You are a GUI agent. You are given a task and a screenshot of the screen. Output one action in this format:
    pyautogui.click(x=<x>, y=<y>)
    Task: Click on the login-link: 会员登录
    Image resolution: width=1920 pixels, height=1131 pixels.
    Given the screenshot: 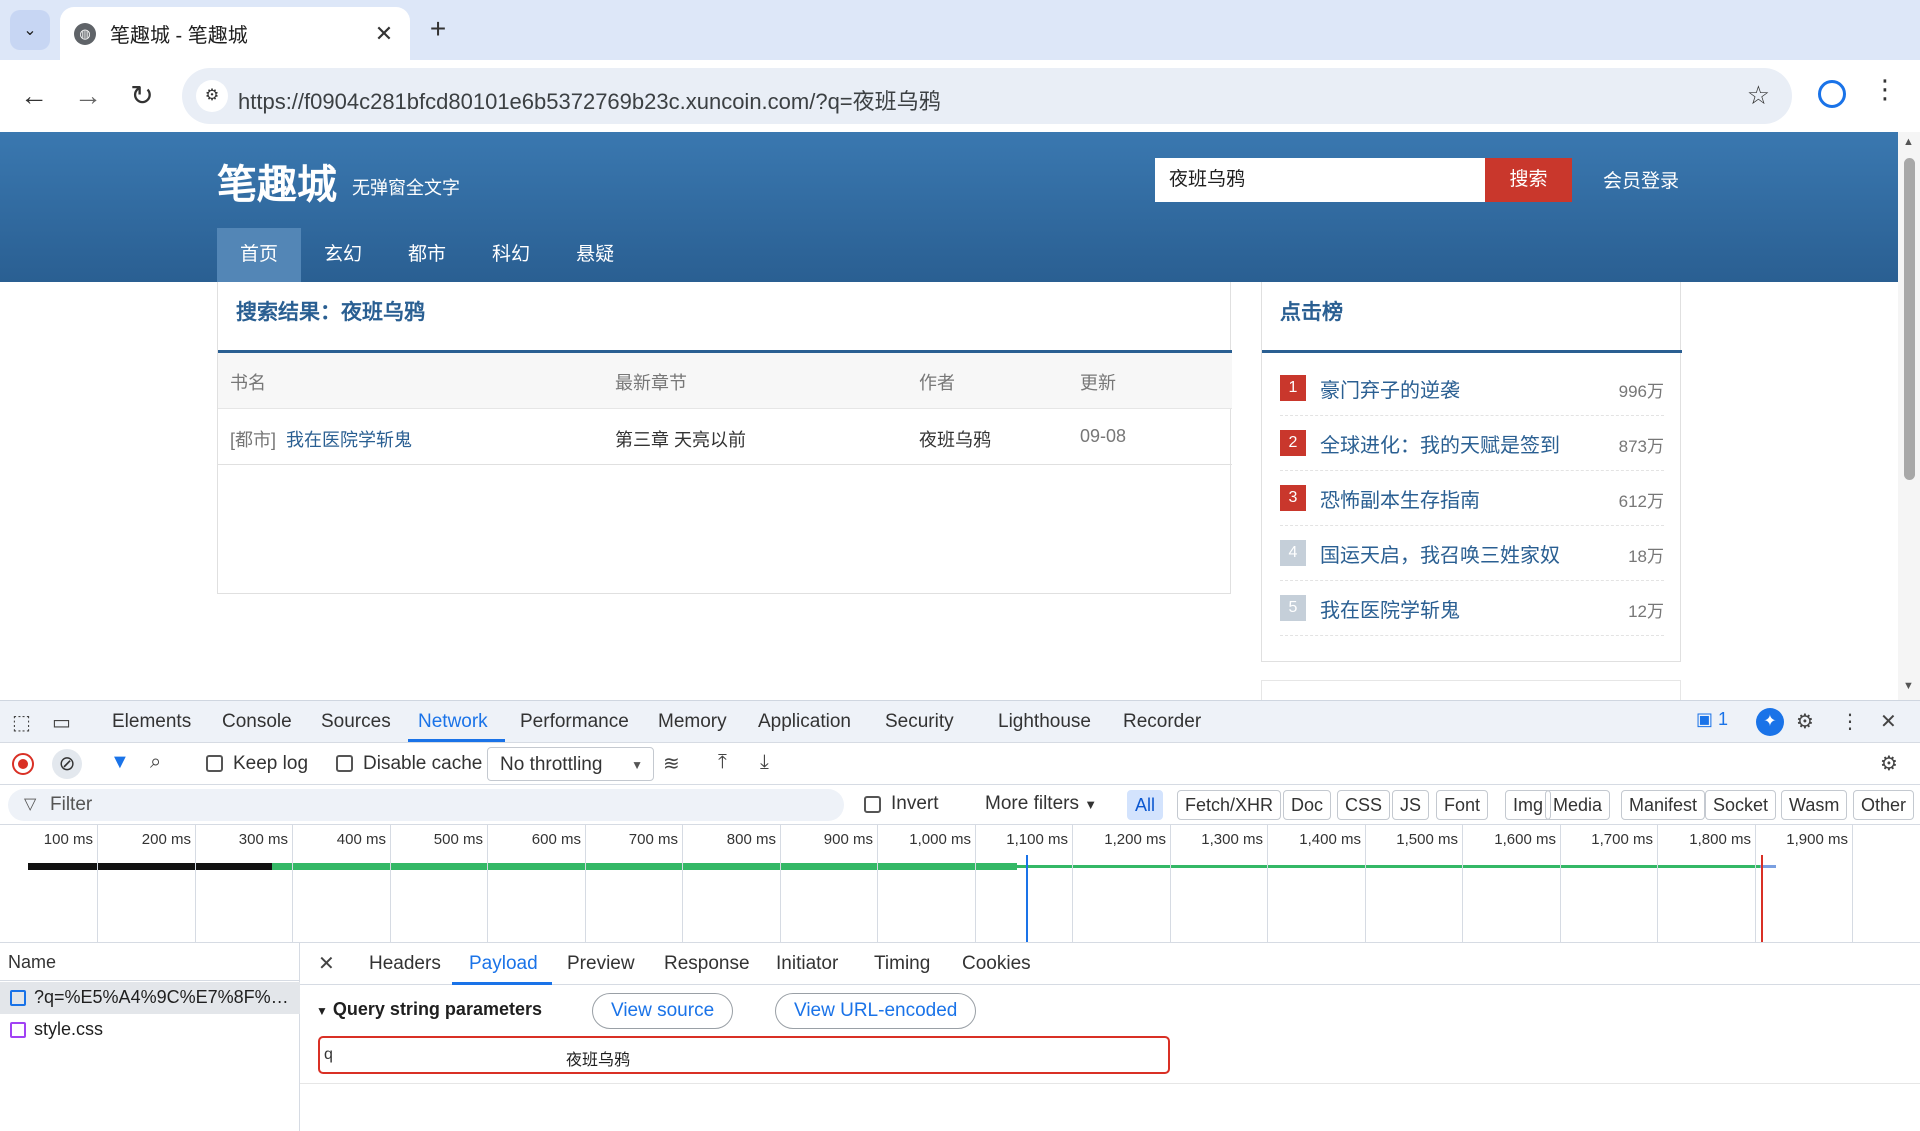 What is the action you would take?
    pyautogui.click(x=1641, y=179)
    